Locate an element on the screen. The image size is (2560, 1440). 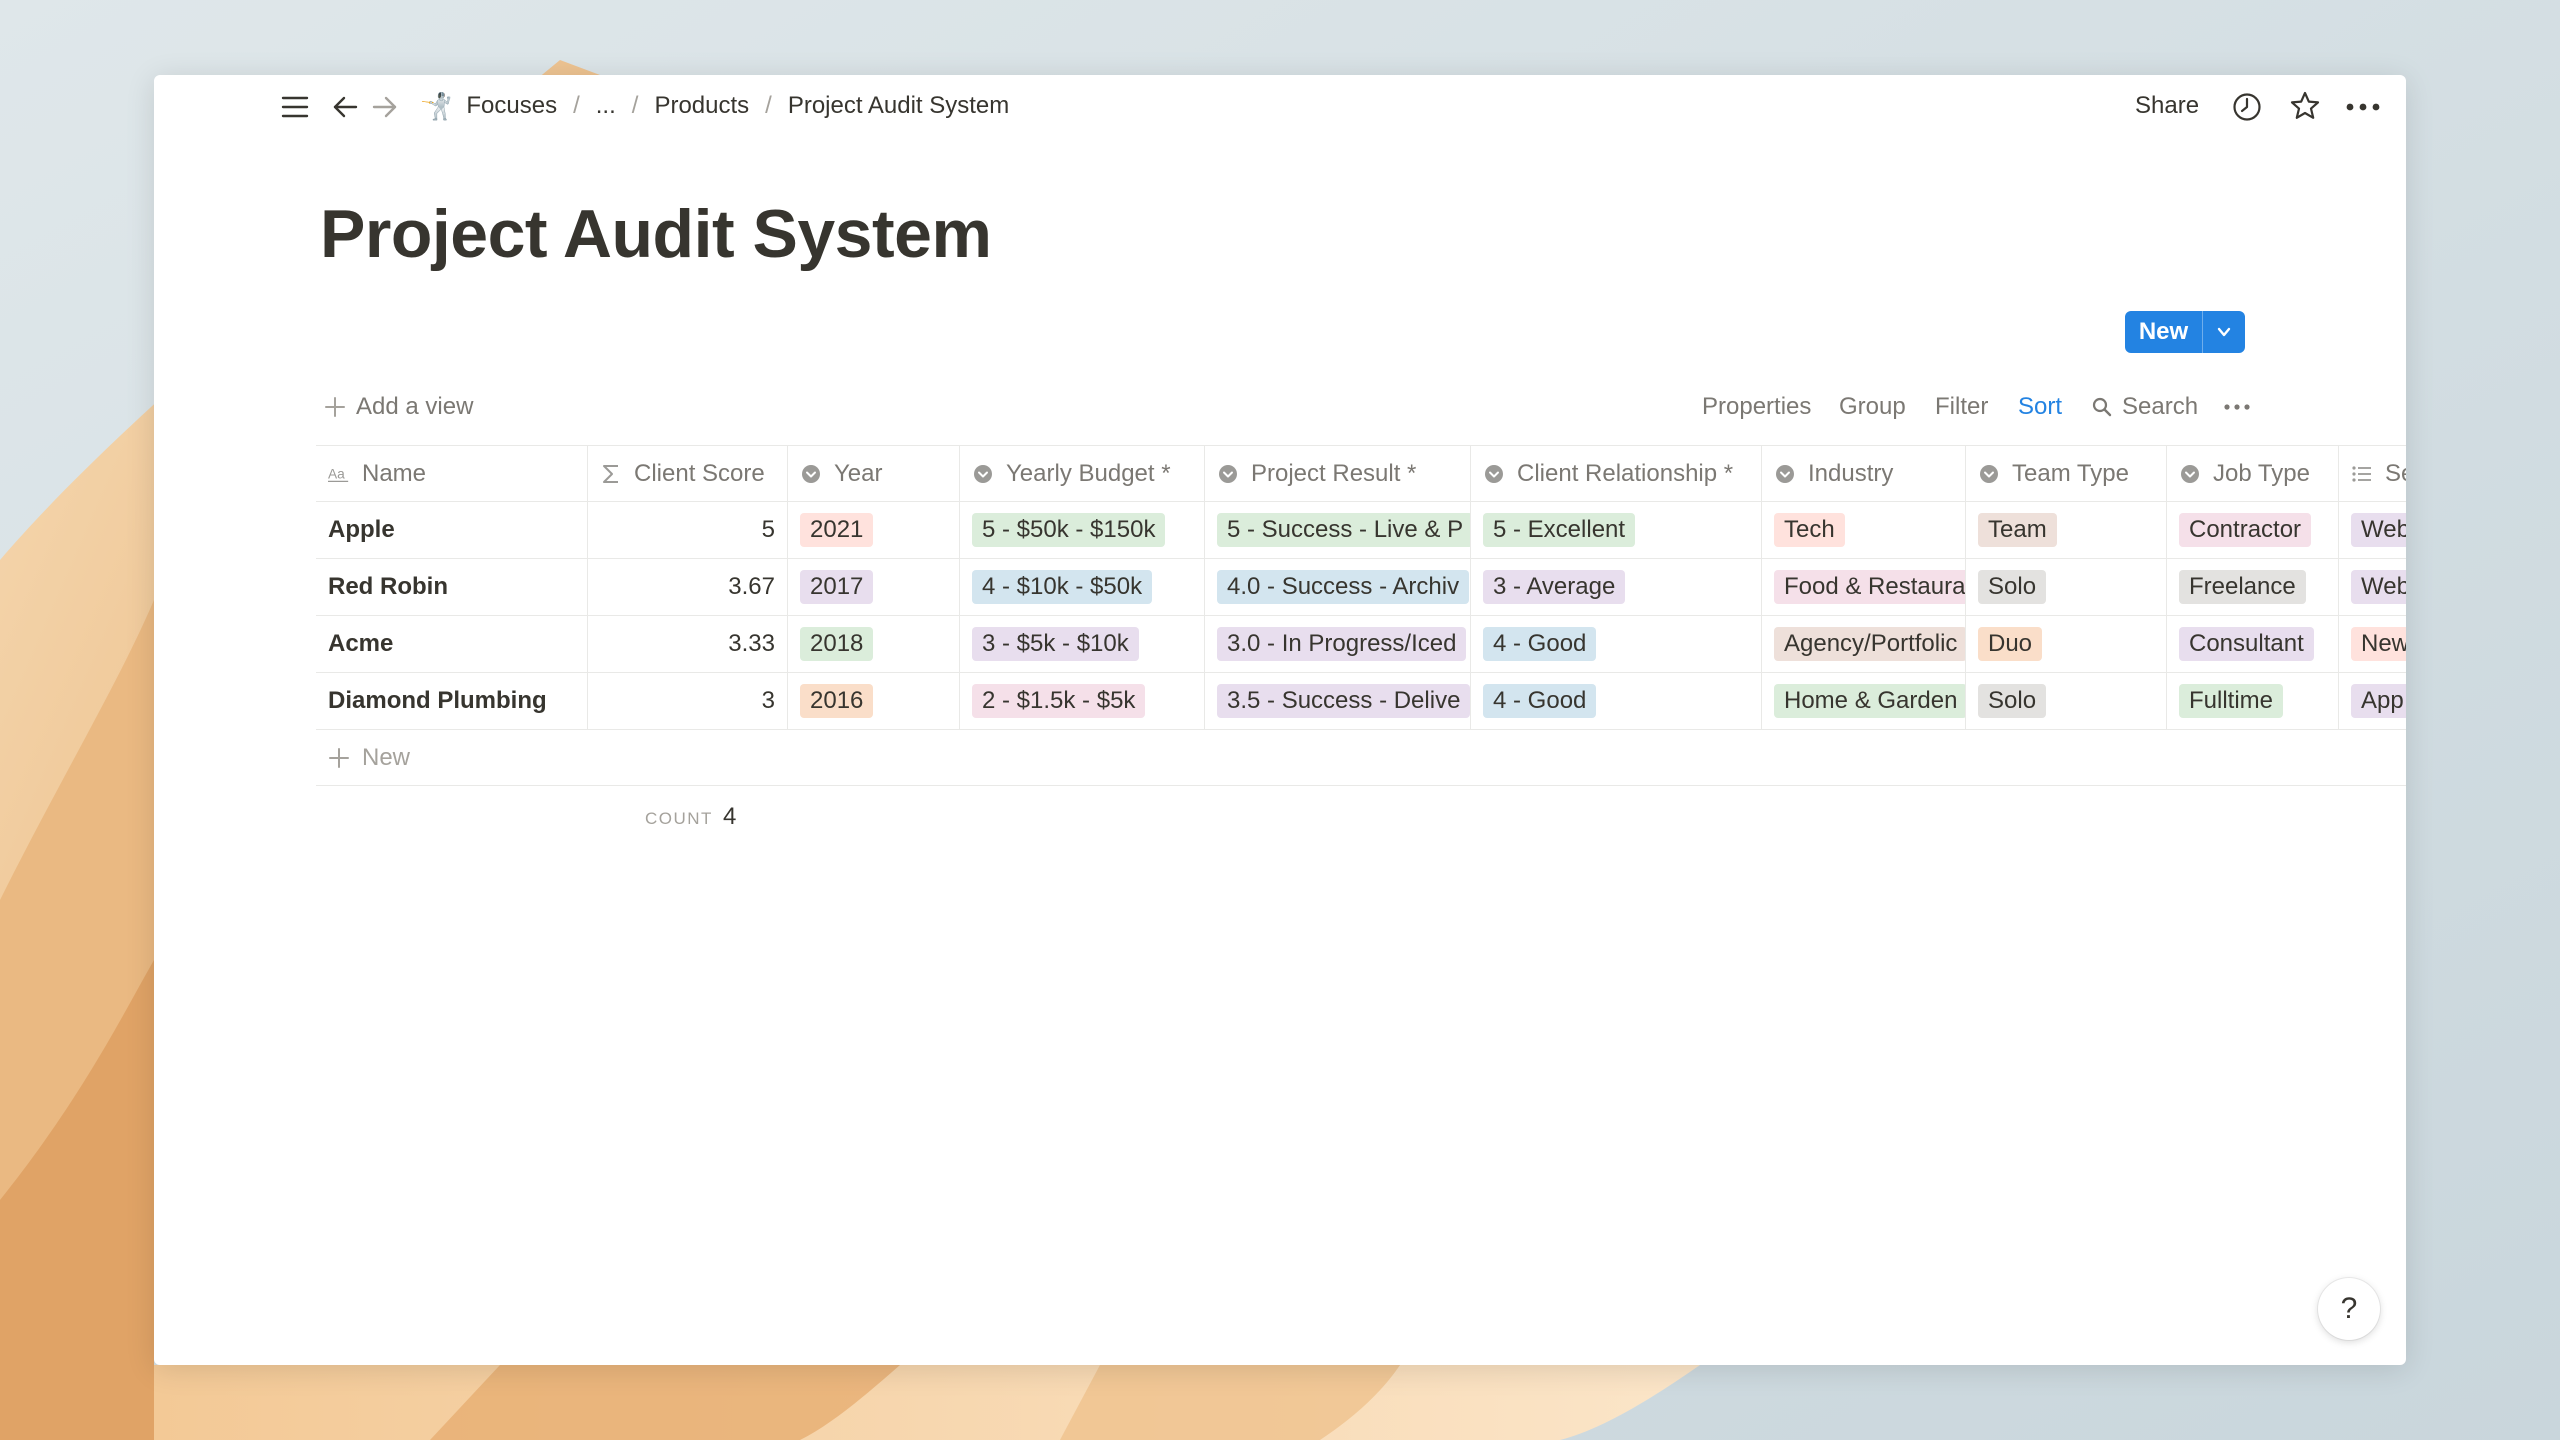
team-tag: Team is located at coordinates (2017, 530).